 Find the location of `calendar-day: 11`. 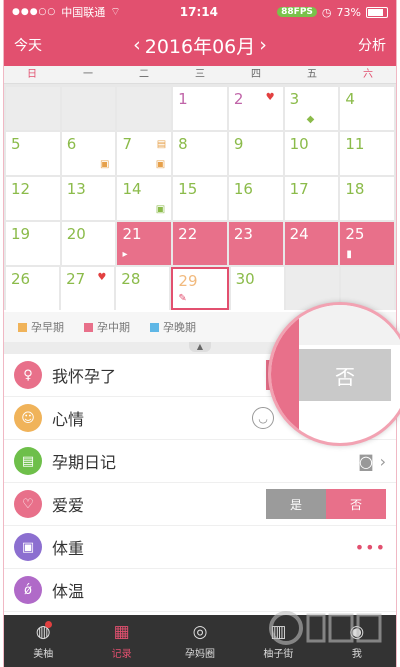

calendar-day: 11 is located at coordinates (367, 153).